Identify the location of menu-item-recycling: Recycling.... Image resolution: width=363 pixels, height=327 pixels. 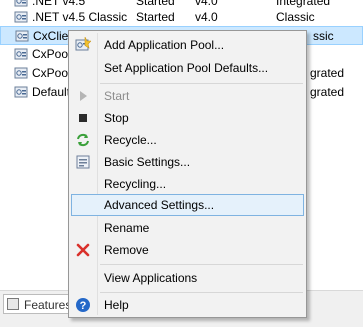
(187, 184).